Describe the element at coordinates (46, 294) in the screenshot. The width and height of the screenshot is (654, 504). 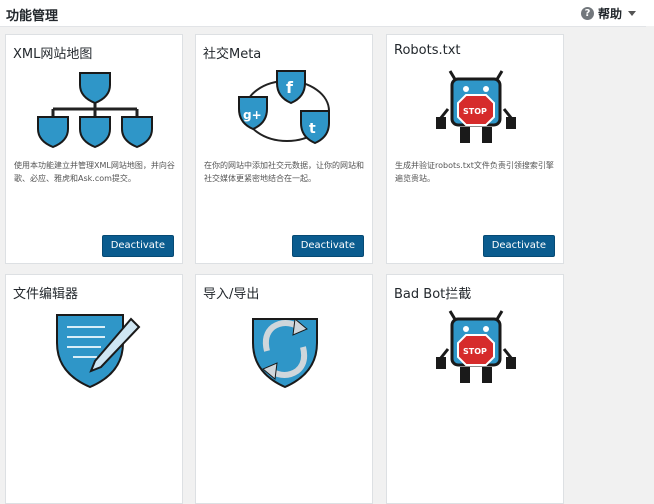
I see `card-title: 文件编辑器` at that location.